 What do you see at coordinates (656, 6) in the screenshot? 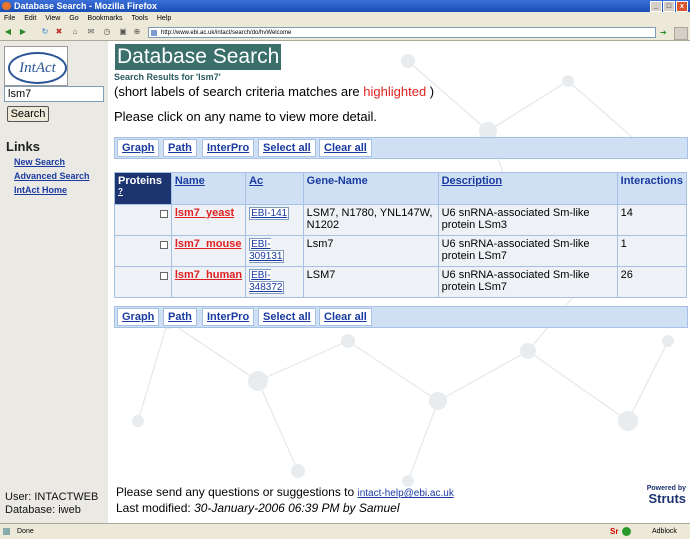
I see `minimize-button: _` at bounding box center [656, 6].